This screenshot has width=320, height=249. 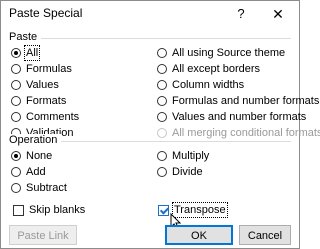 I want to click on operation-group-label: Operation, so click(x=35, y=140).